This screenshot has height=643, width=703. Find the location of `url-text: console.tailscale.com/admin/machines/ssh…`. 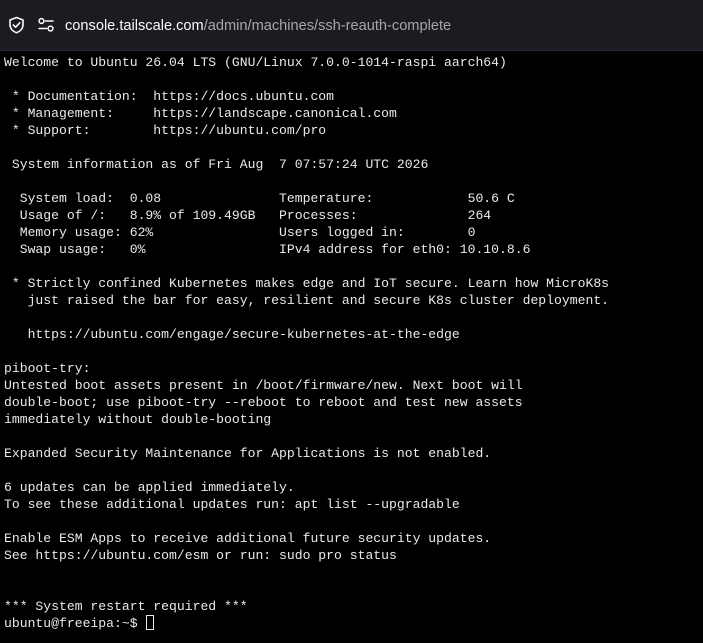

url-text: console.tailscale.com/admin/machines/ssh… is located at coordinates (258, 26).